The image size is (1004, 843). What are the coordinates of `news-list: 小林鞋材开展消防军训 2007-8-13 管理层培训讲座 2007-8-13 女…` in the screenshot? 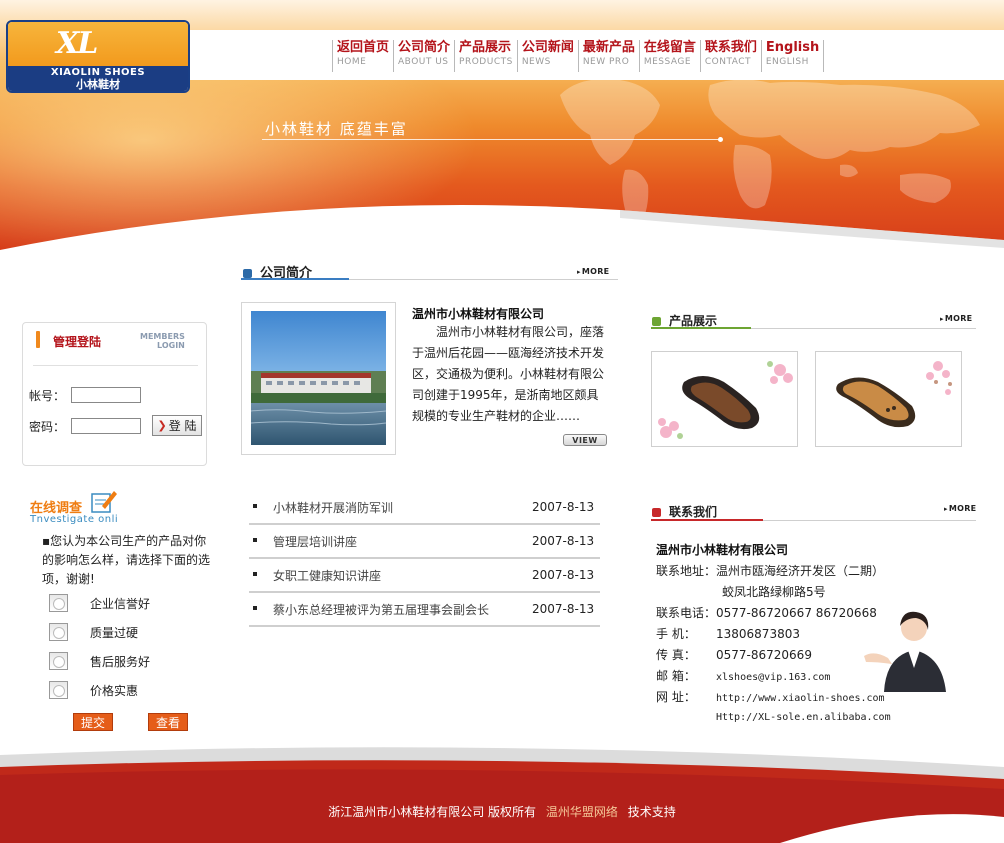 It's located at (424, 559).